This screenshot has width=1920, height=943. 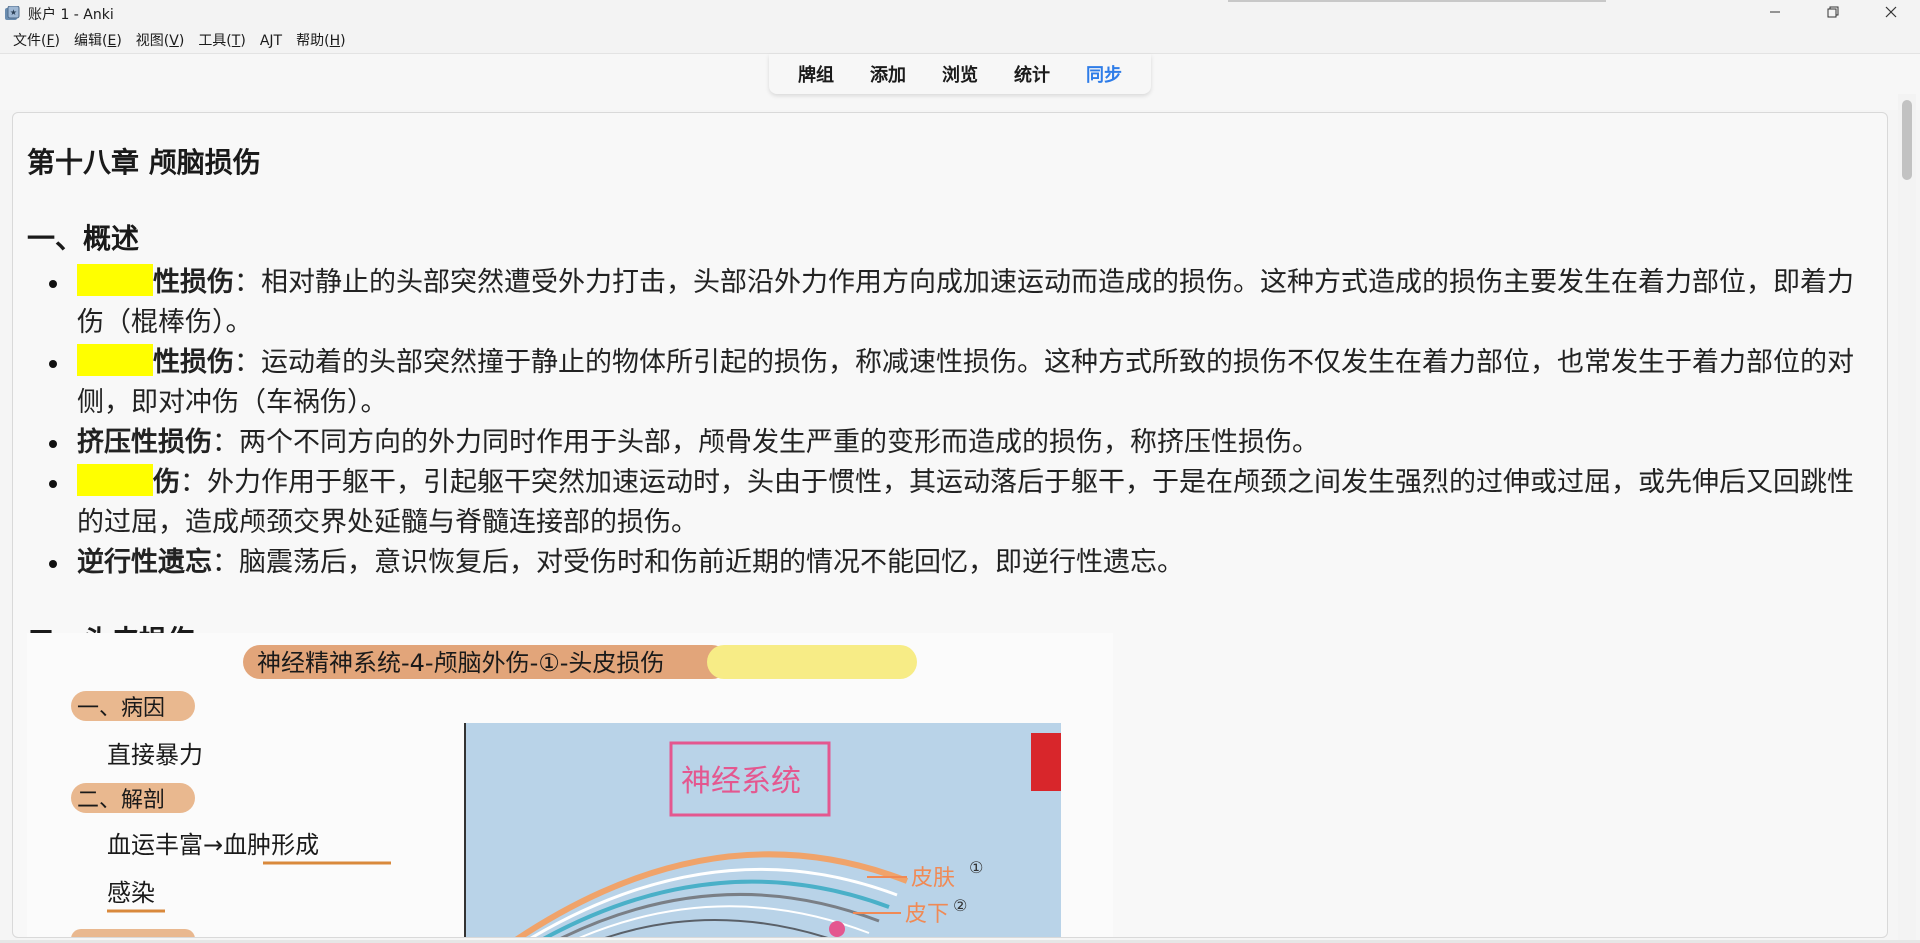 I want to click on menu-help: 帮助(H), so click(x=320, y=41).